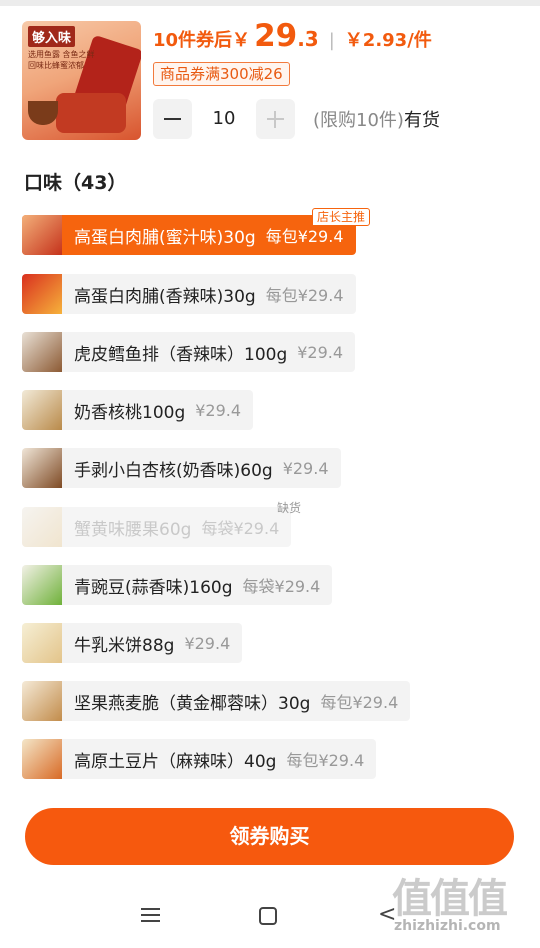 This screenshot has width=540, height=948. What do you see at coordinates (192, 703) in the screenshot?
I see `flavor-name: 坚果燕麦脆（黄金椰蓉味）30g` at bounding box center [192, 703].